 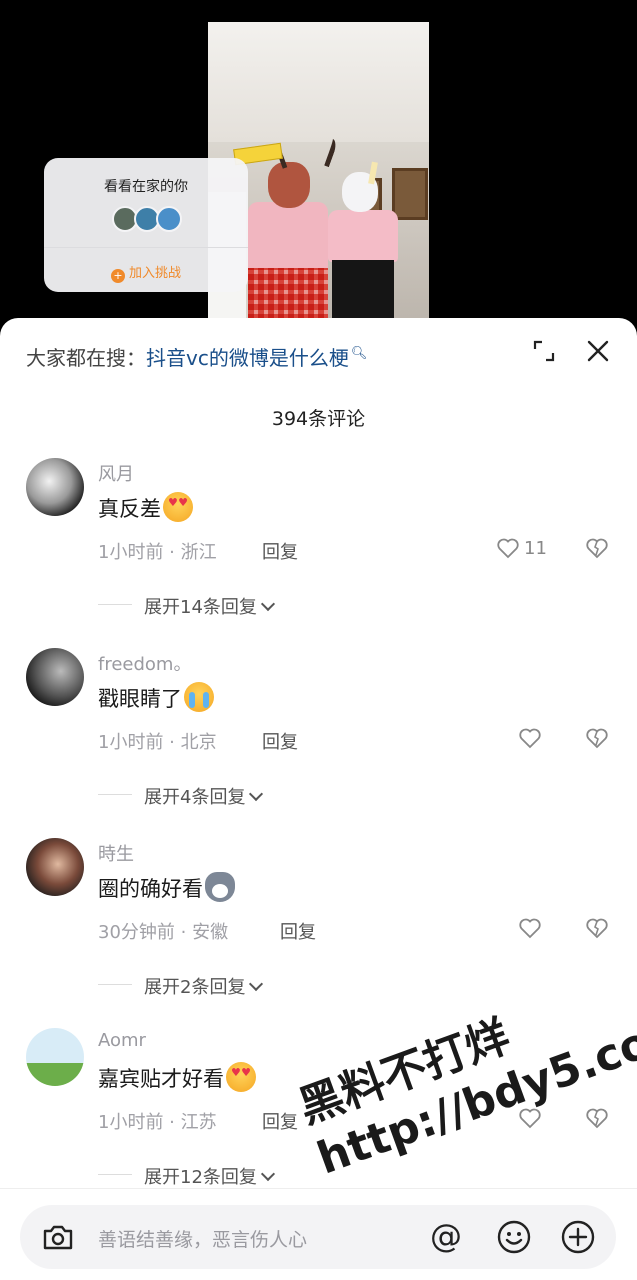 I want to click on challenge-card: 看看在家的你 + 加入挑战, so click(x=146, y=225).